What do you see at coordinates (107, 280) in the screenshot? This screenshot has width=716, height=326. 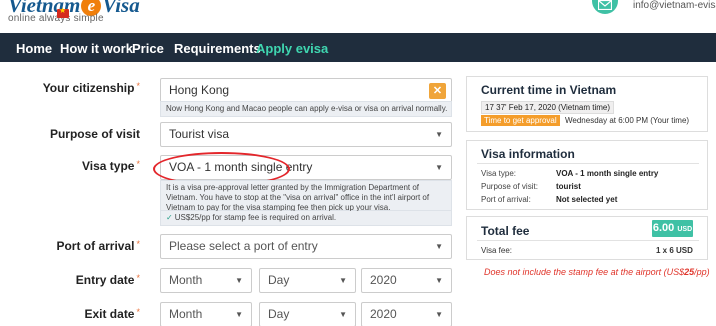 I see `entry-date-label: Entry date *` at bounding box center [107, 280].